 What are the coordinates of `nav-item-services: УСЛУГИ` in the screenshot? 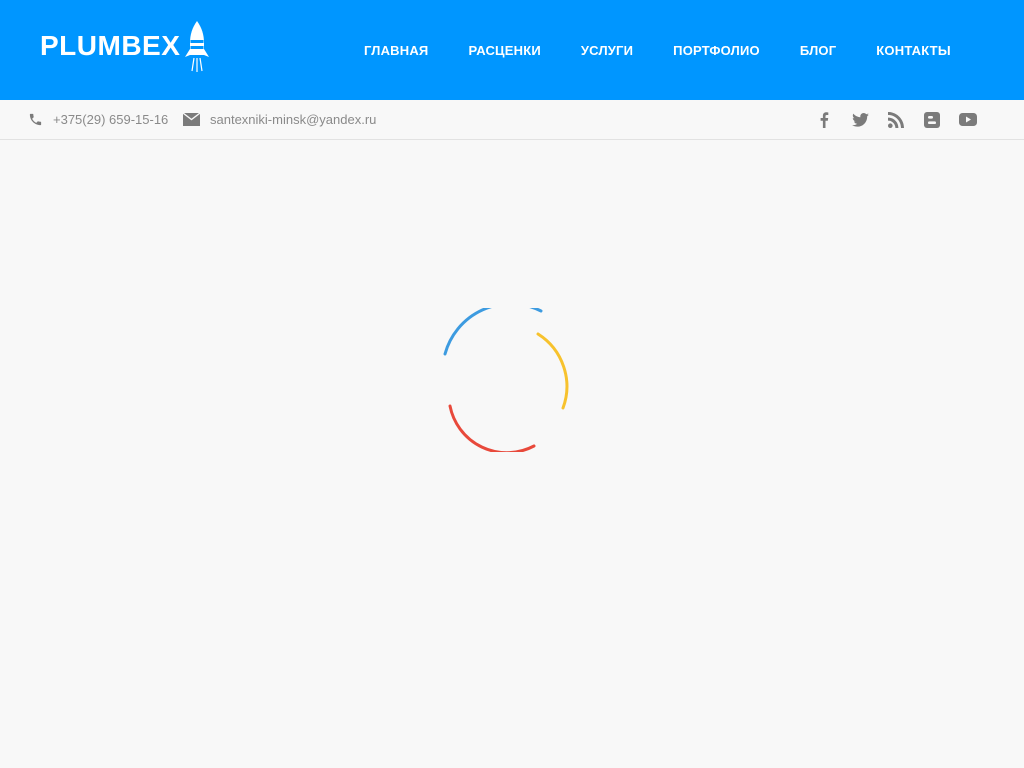 It's located at (607, 50).